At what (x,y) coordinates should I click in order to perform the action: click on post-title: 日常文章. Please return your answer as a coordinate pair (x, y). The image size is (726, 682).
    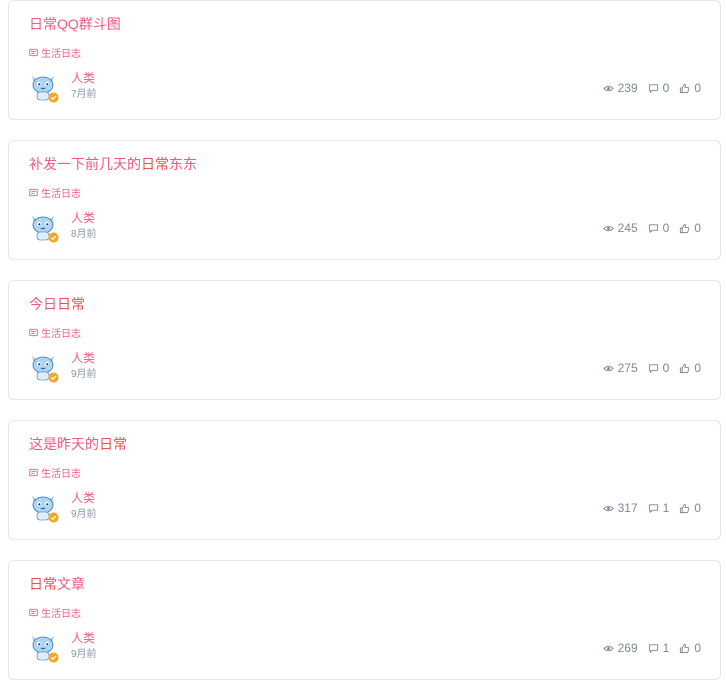
    Looking at the image, I should click on (57, 584).